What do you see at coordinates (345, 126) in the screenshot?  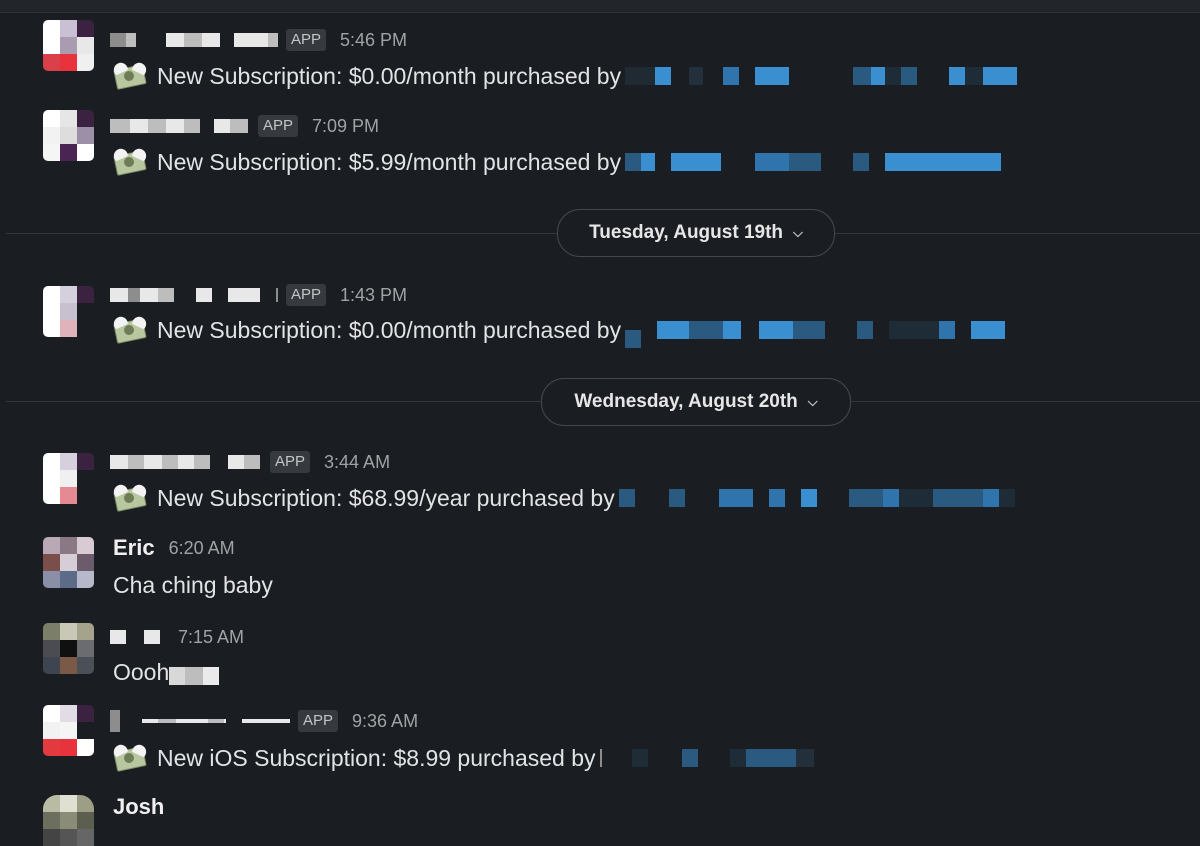 I see `timestamp: 7:09 PM` at bounding box center [345, 126].